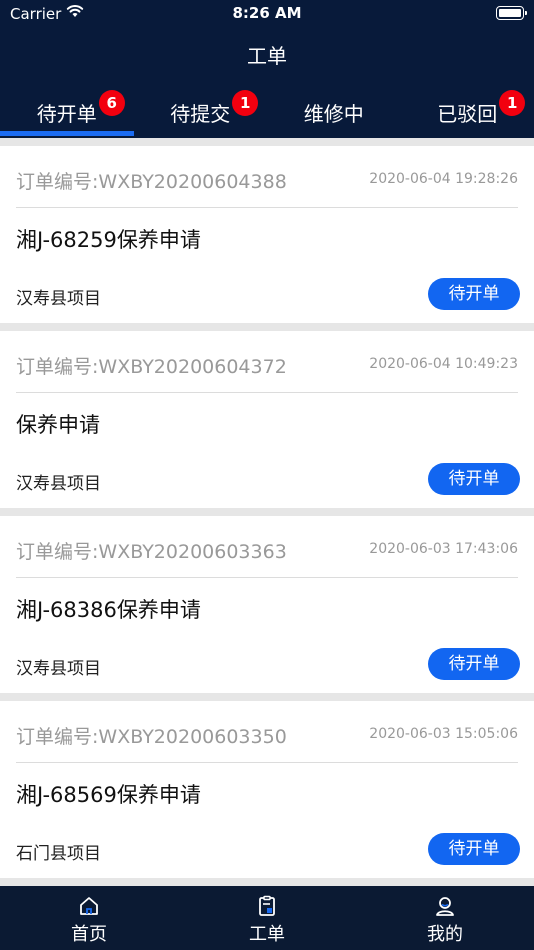 The image size is (534, 950). What do you see at coordinates (267, 69) in the screenshot?
I see `header: Carrier 8:26 AM 工单 待开单 6 待提交 1 维修中 已驳回 1` at bounding box center [267, 69].